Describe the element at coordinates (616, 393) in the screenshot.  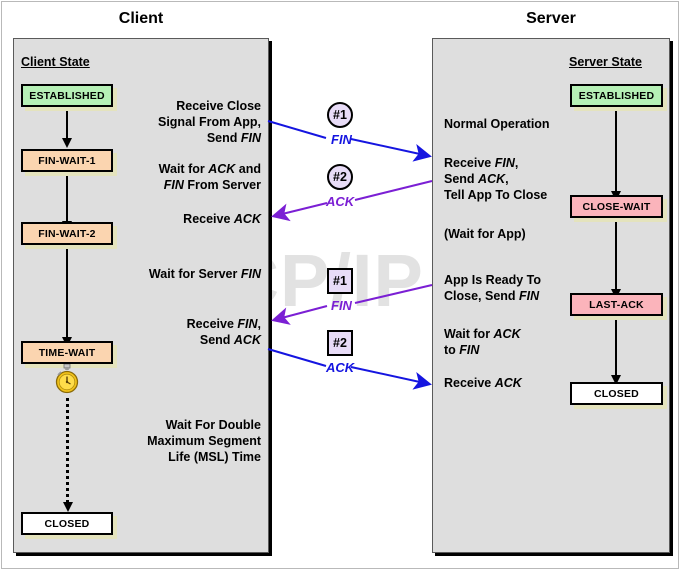
I see `server-state-closed: CLOSED` at that location.